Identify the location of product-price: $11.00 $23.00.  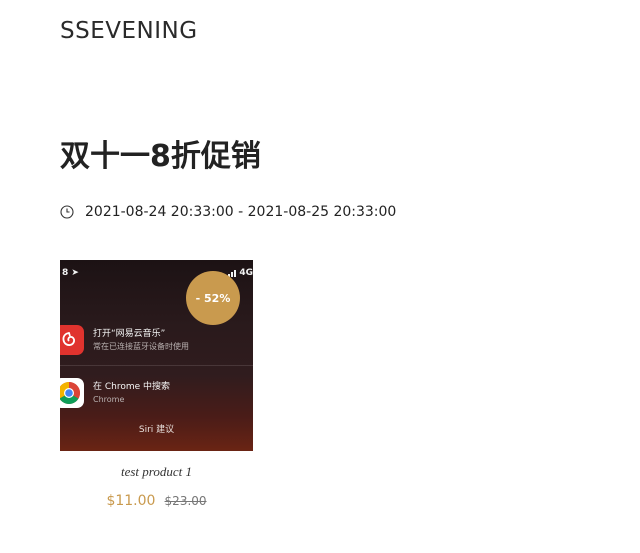
(156, 499).